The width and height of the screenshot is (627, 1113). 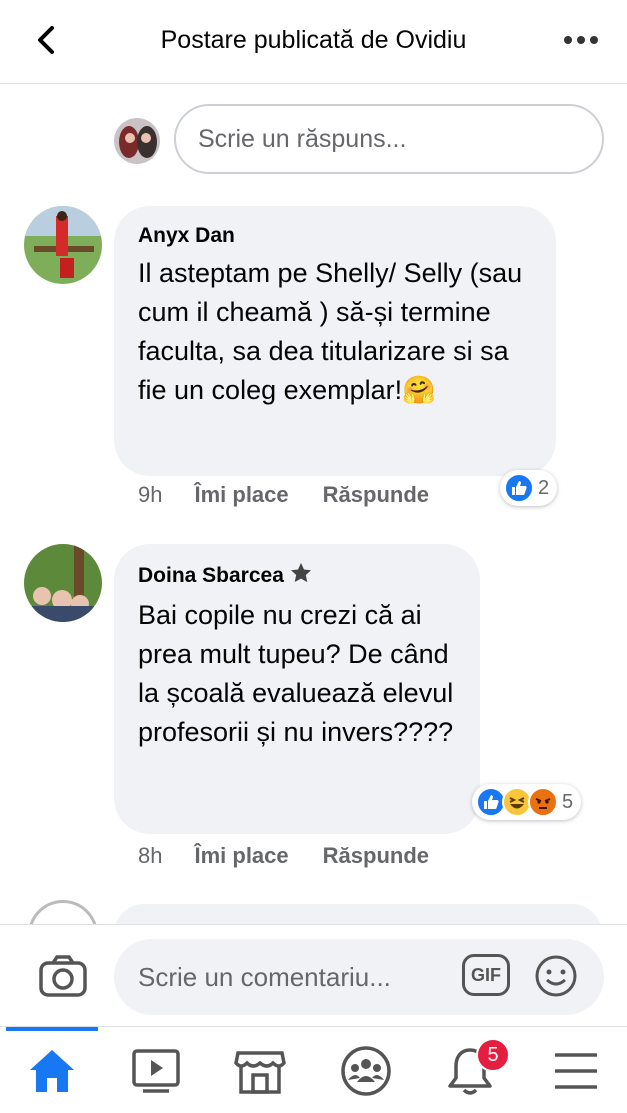 What do you see at coordinates (150, 495) in the screenshot?
I see `comment-time: 9h` at bounding box center [150, 495].